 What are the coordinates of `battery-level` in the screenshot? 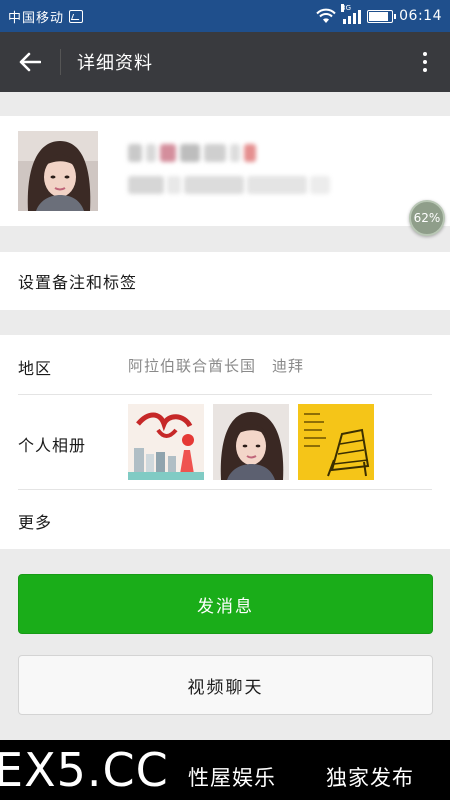 It's located at (378, 16).